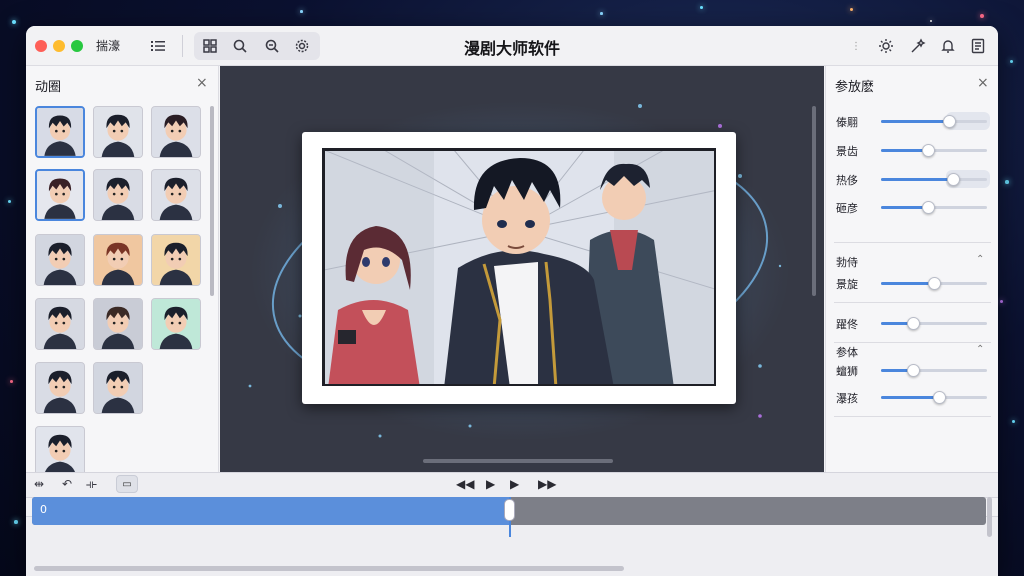 This screenshot has height=576, width=1024. I want to click on effects-icon, so click(886, 46).